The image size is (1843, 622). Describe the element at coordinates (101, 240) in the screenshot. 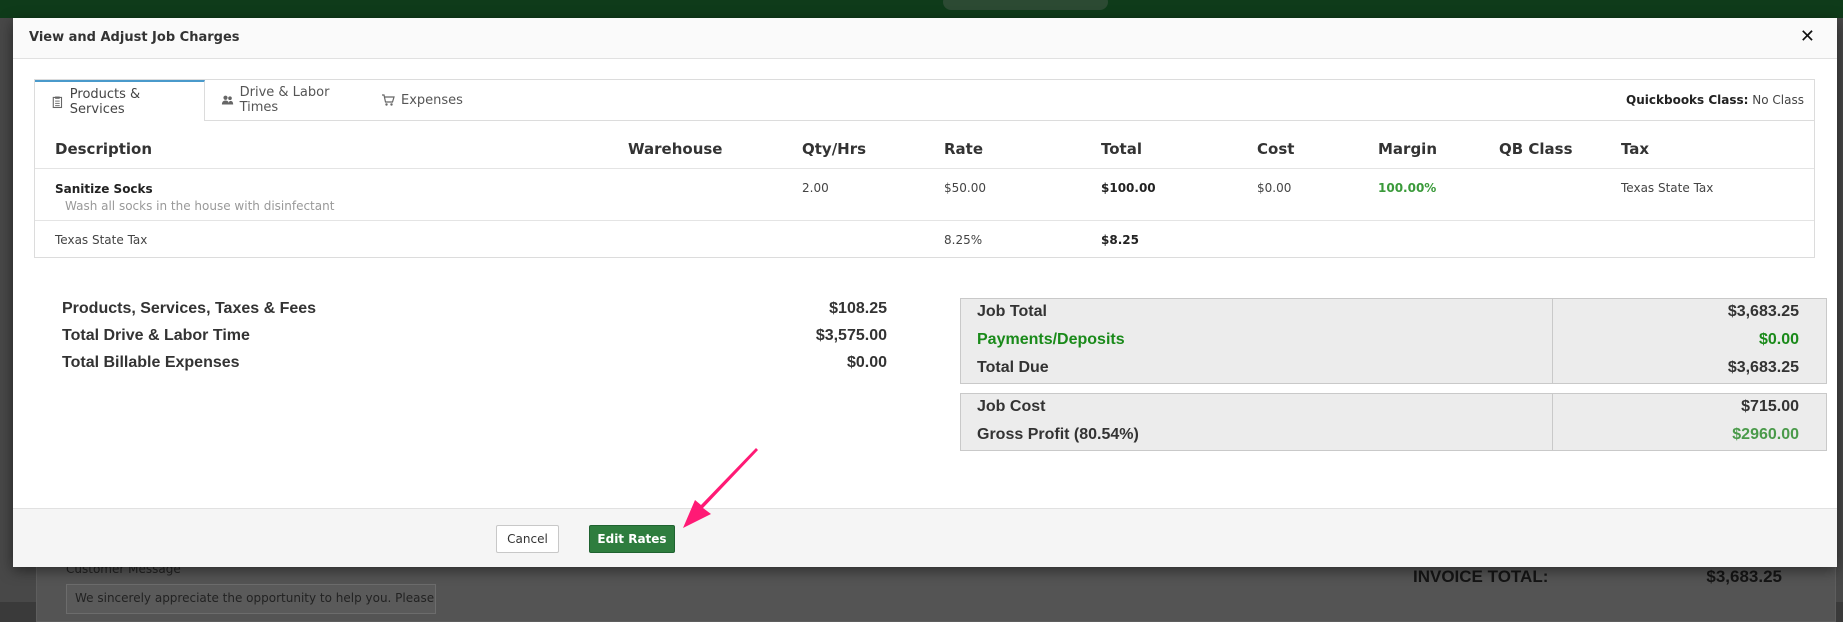

I see `tax-row-name: Texas State Tax` at that location.